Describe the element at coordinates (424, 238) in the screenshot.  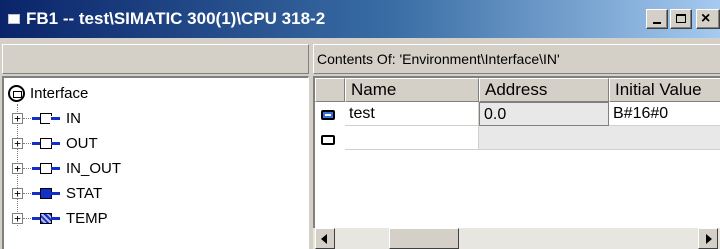
I see `scroll-thumb` at that location.